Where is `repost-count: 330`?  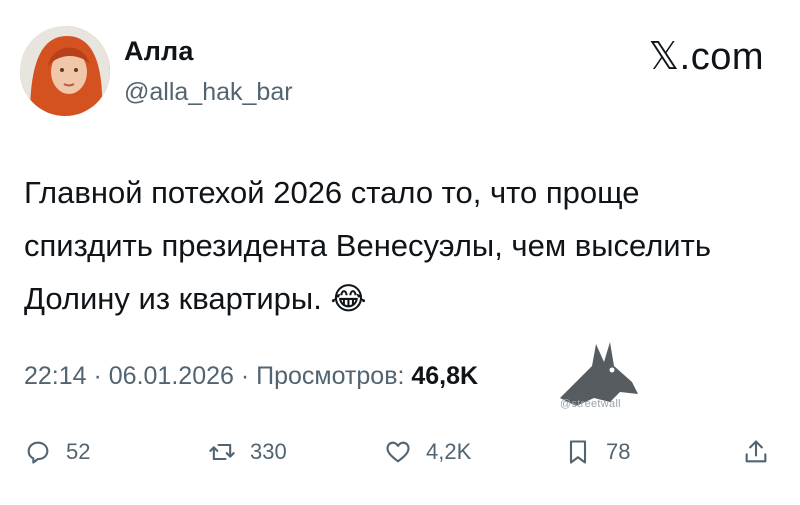
repost-count: 330 is located at coordinates (268, 451).